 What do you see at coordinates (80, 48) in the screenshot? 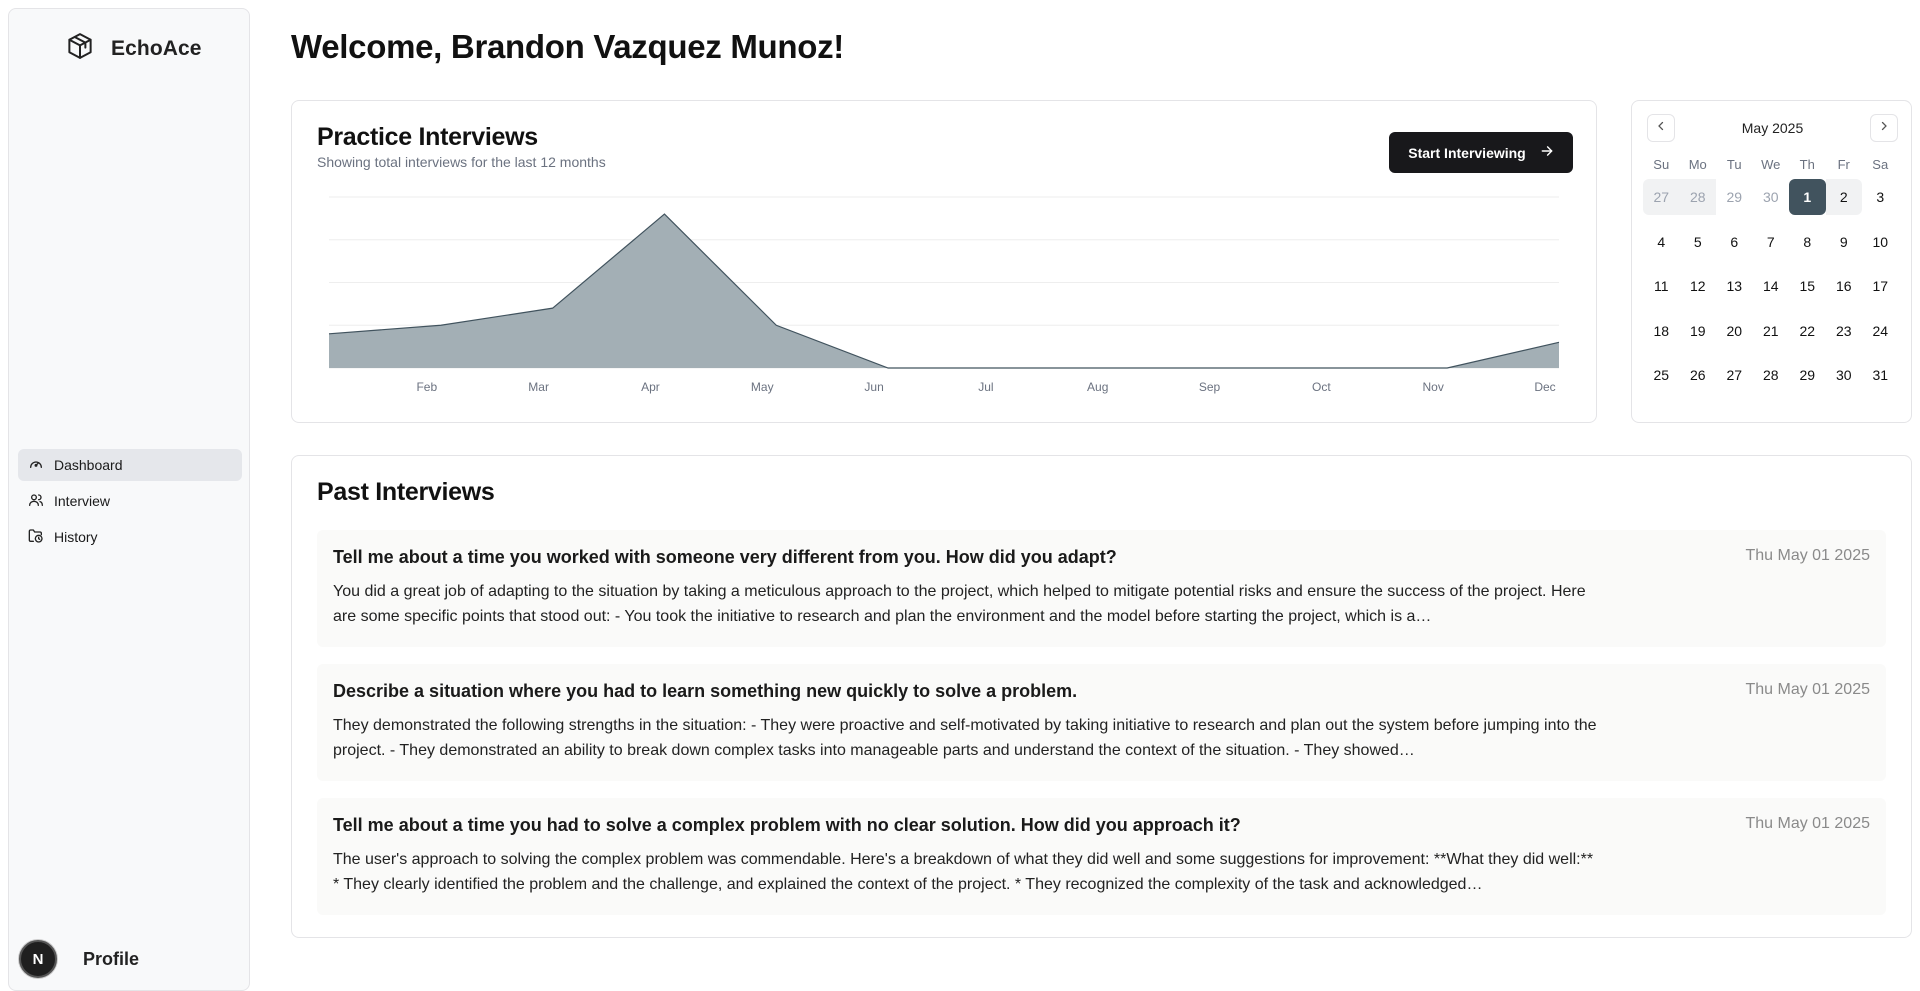
I see `package-icon` at bounding box center [80, 48].